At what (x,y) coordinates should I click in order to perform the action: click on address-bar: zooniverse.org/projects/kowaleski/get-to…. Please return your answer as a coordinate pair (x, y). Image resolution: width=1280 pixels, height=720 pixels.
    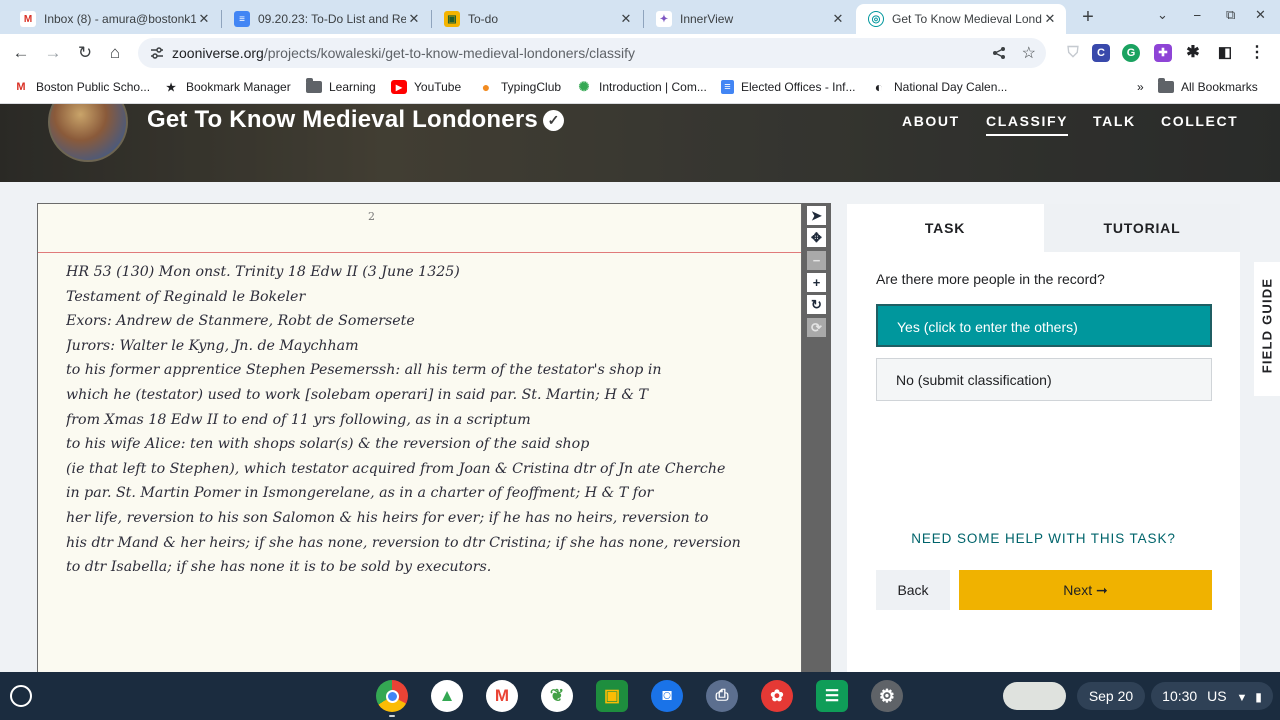
    Looking at the image, I should click on (592, 53).